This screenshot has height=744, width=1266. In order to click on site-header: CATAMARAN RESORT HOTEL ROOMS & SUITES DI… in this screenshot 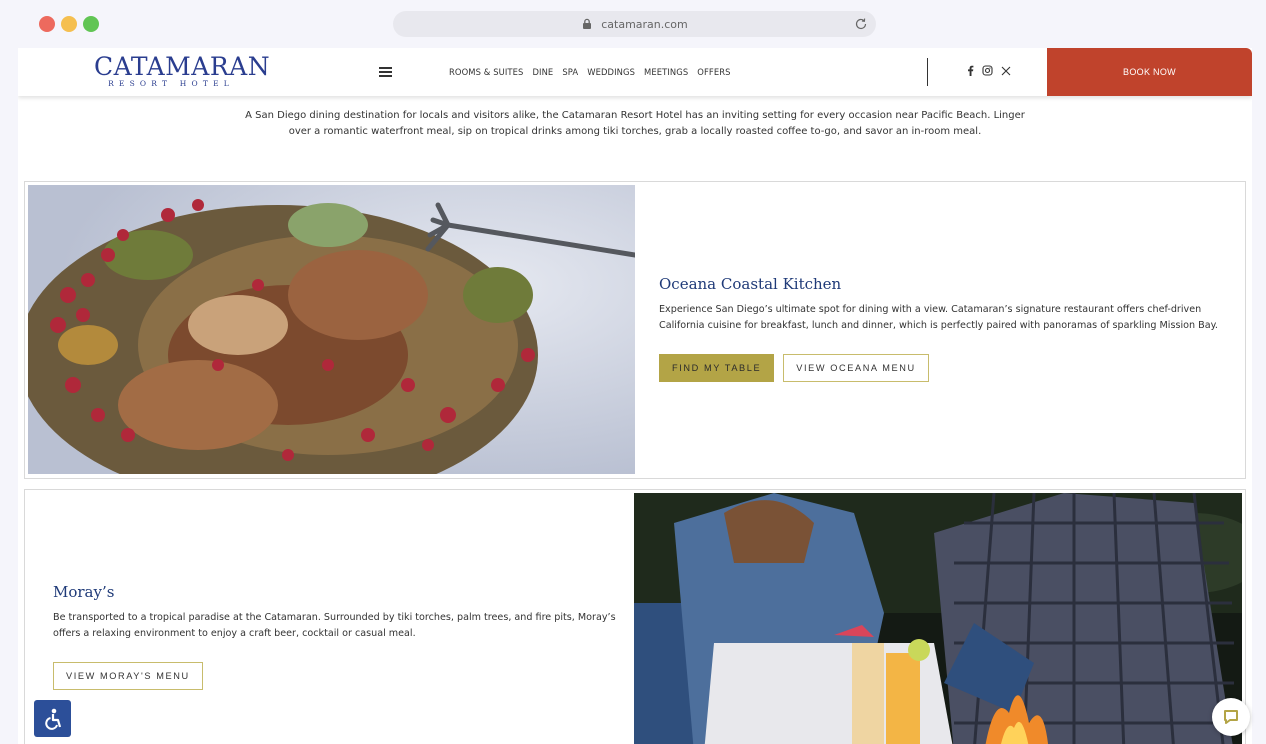, I will do `click(635, 72)`.